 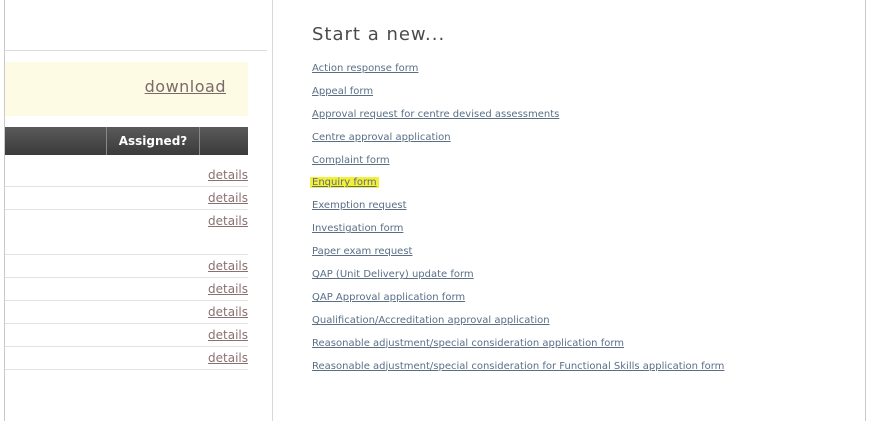 What do you see at coordinates (518, 233) in the screenshot?
I see `link-investigation-form: Investigation form` at bounding box center [518, 233].